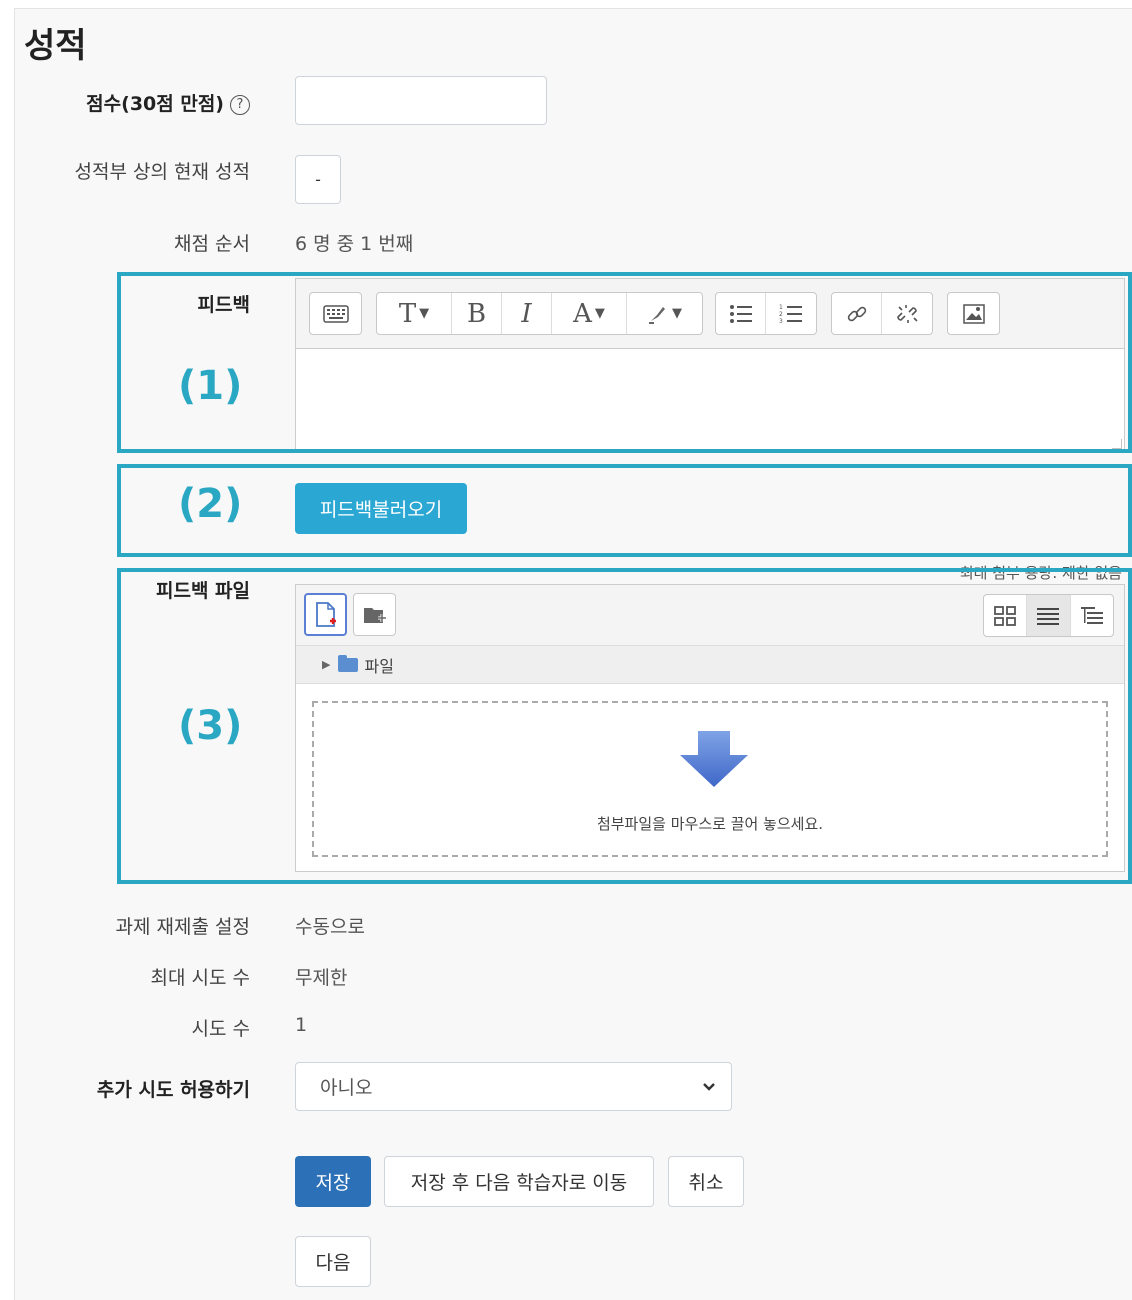 The image size is (1132, 1300). What do you see at coordinates (55, 46) in the screenshot?
I see `section-title: 성적` at bounding box center [55, 46].